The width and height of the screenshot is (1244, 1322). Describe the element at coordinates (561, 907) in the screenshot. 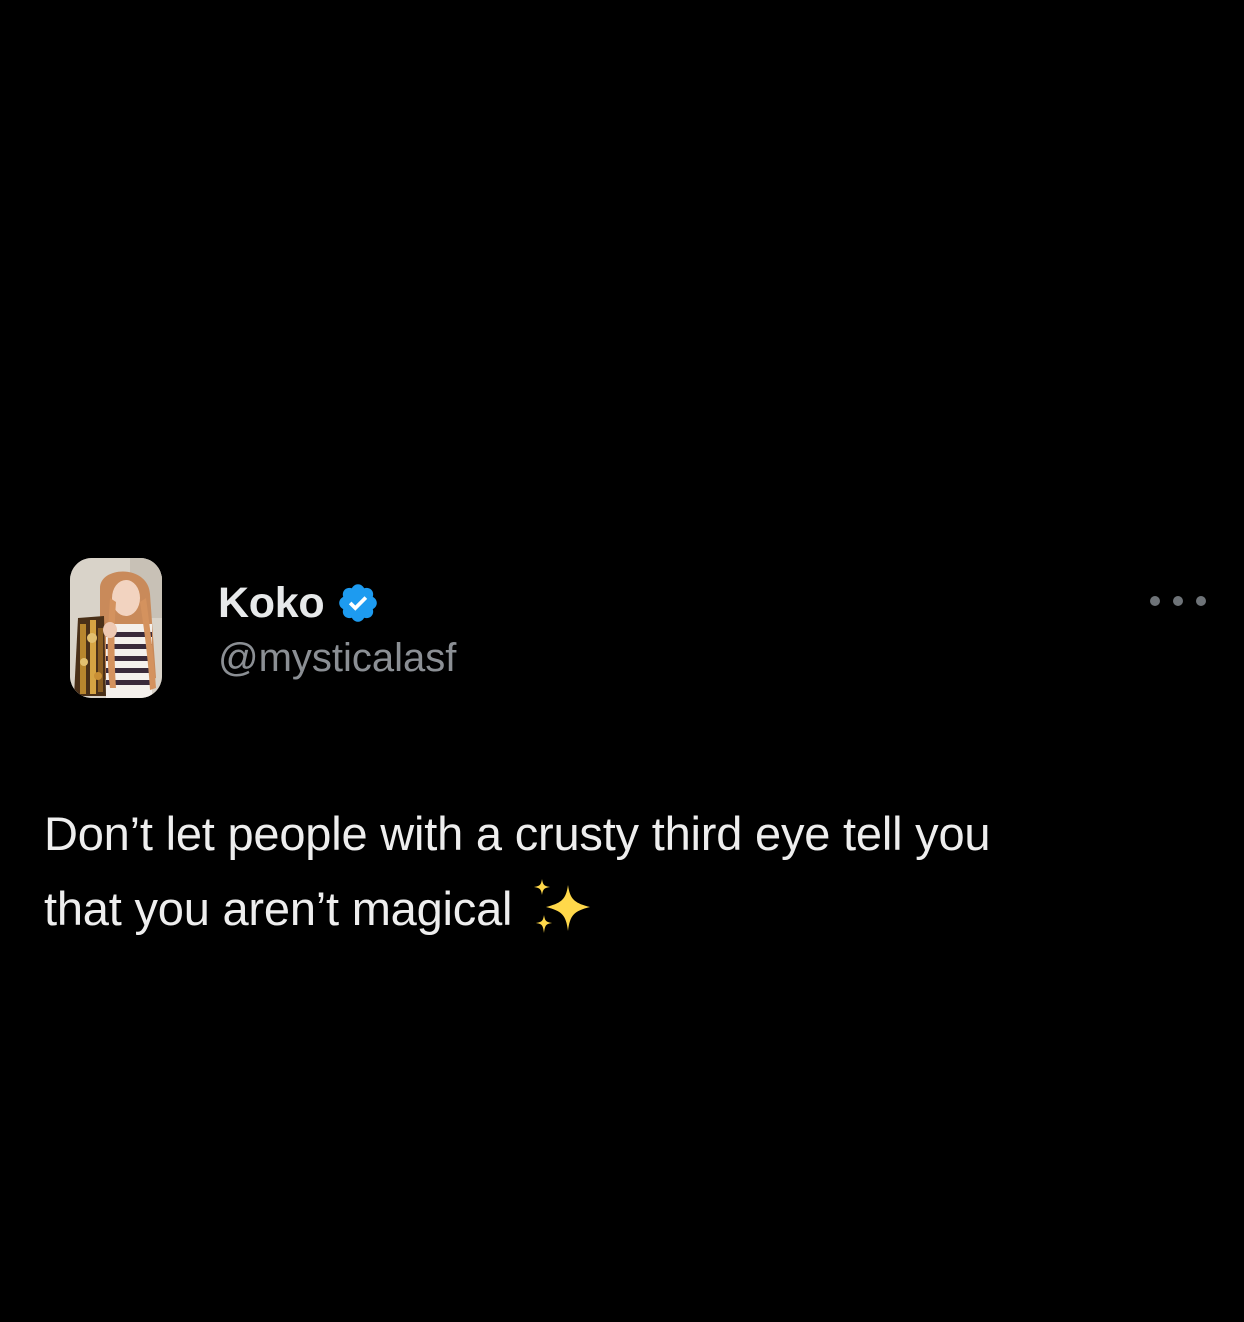

I see `sparkles-emoji-icon` at that location.